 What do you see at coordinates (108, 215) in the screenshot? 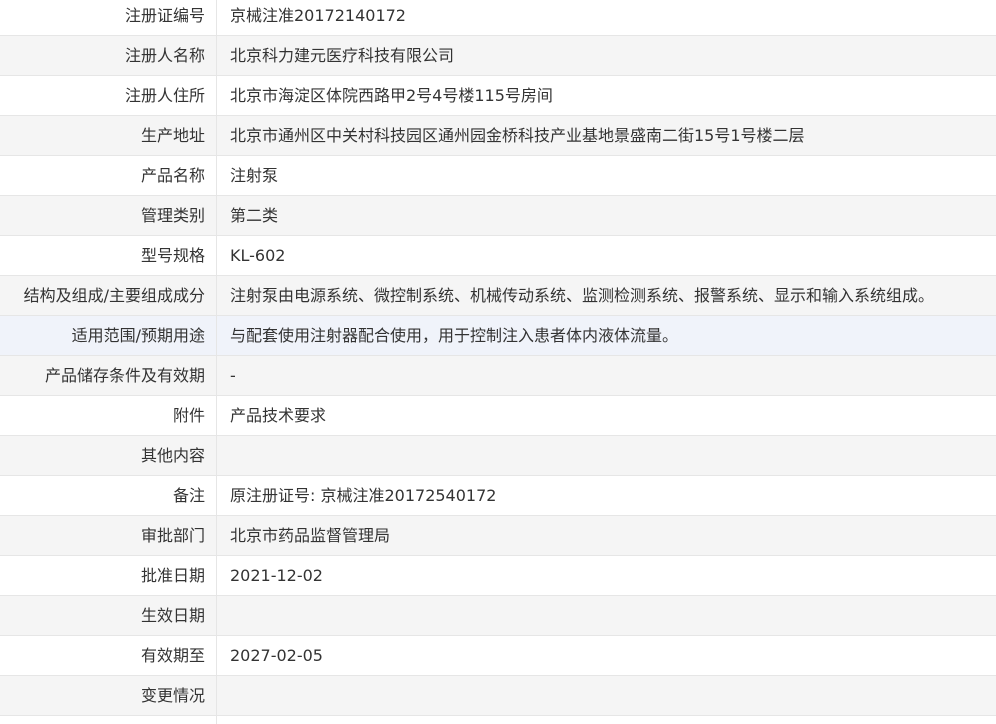
I see `row-label: 管理类别` at bounding box center [108, 215].